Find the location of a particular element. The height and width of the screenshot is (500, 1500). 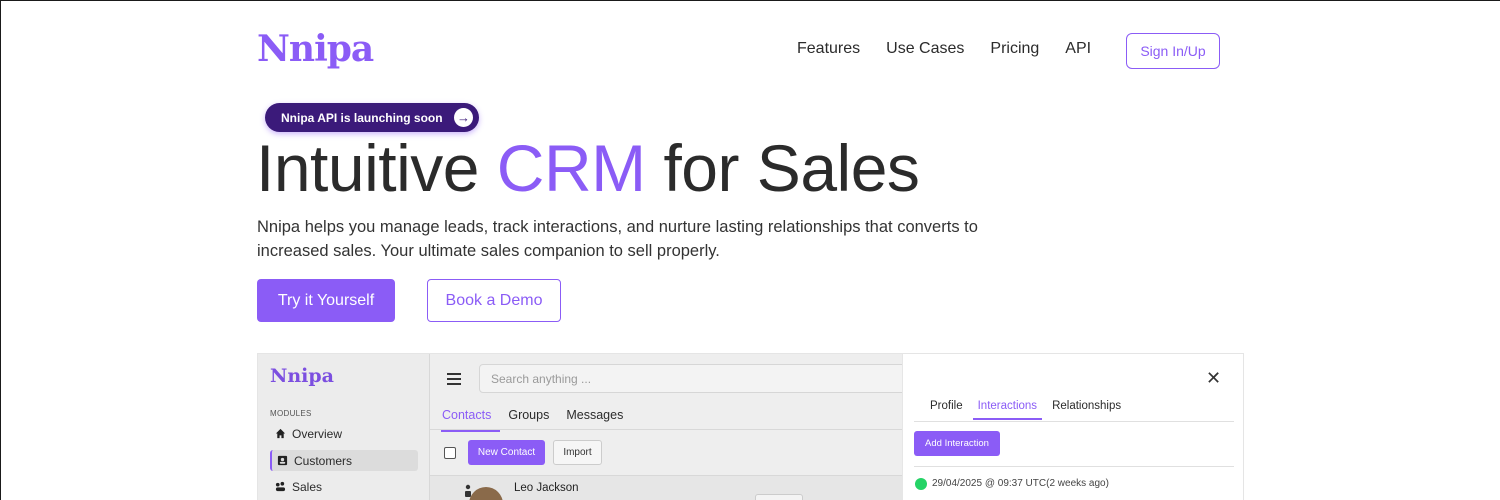

whatsapp-icon is located at coordinates (921, 484).